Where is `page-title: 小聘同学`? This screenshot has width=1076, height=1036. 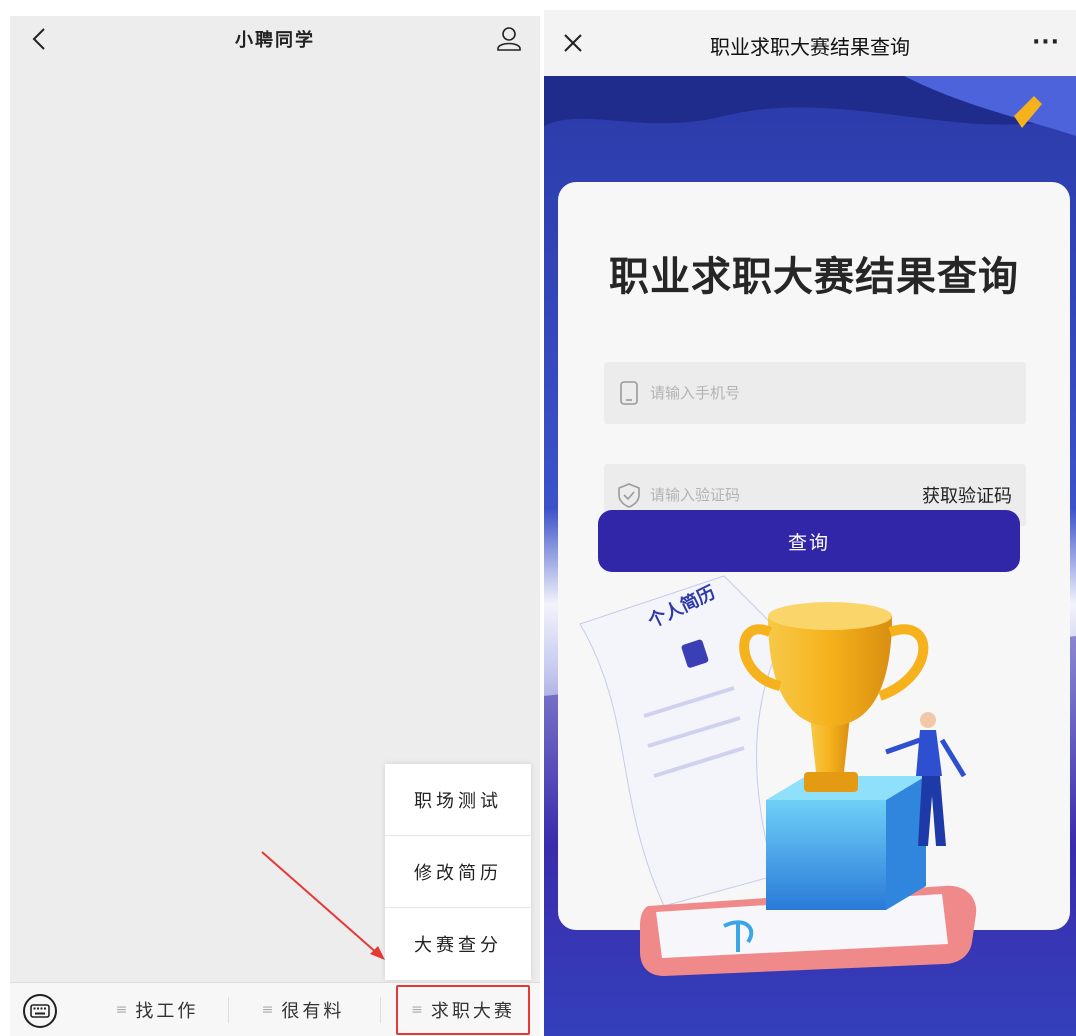
page-title: 小聘同学 is located at coordinates (275, 40).